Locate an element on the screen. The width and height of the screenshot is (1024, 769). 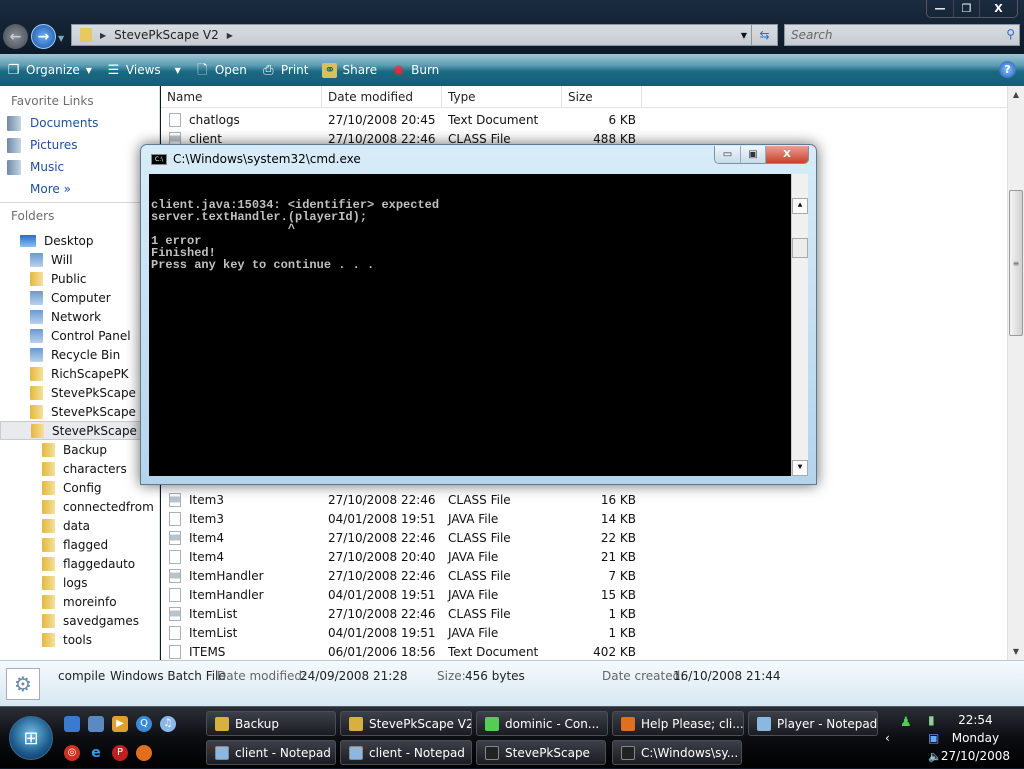
minimize-button: — is located at coordinates (940, 8).